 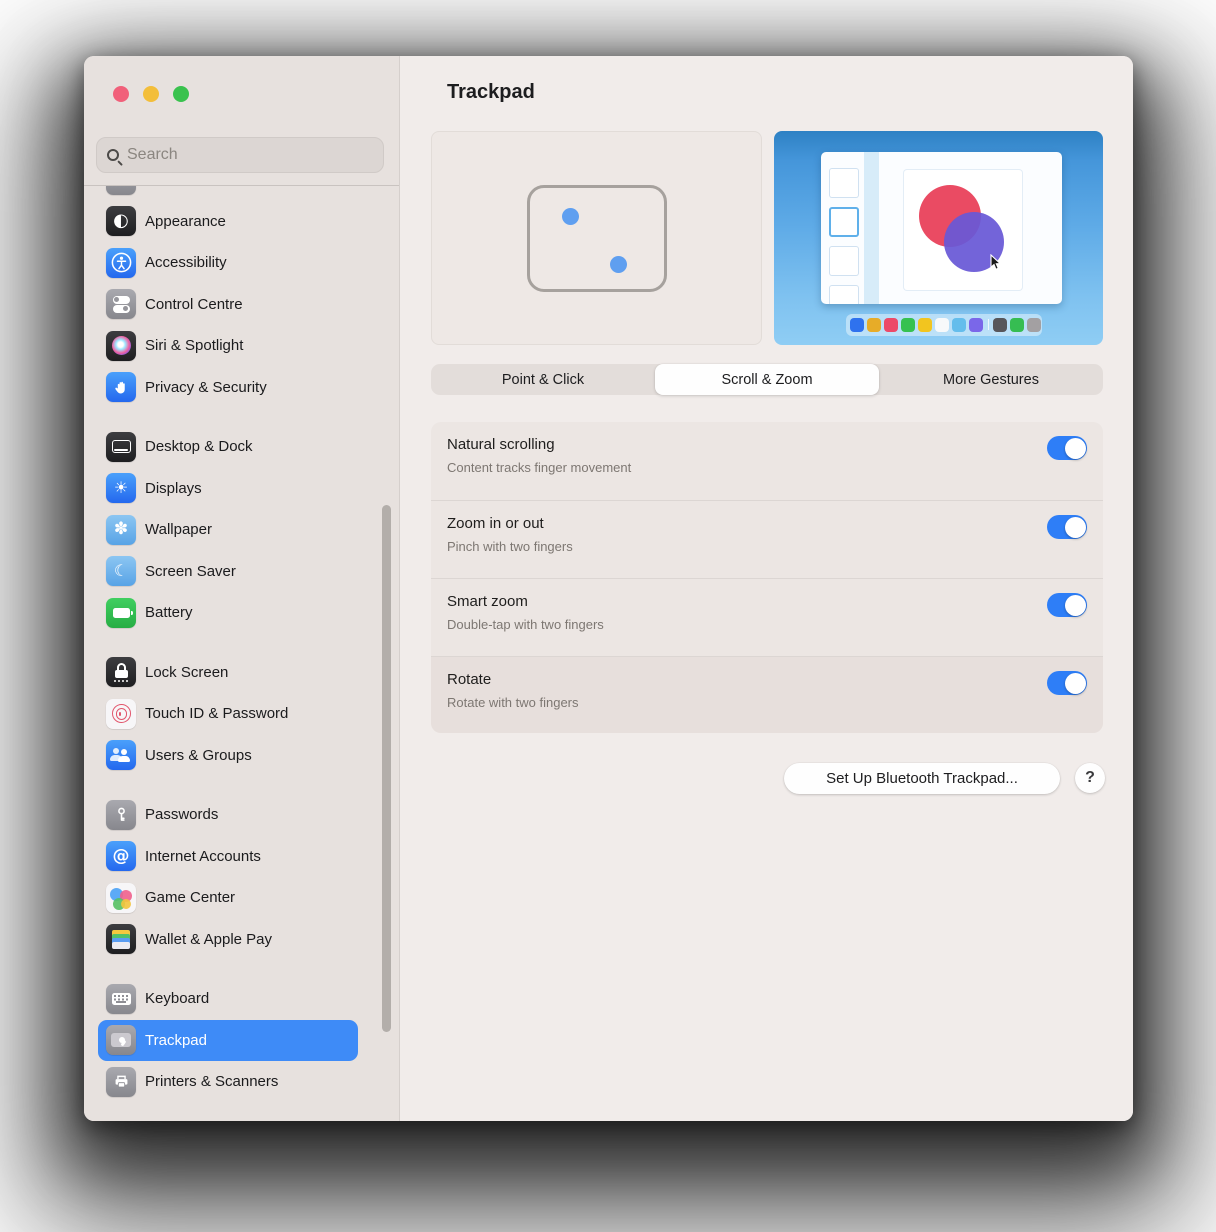 I want to click on sidebar-item-general: ⚙ General, so click(x=228, y=193).